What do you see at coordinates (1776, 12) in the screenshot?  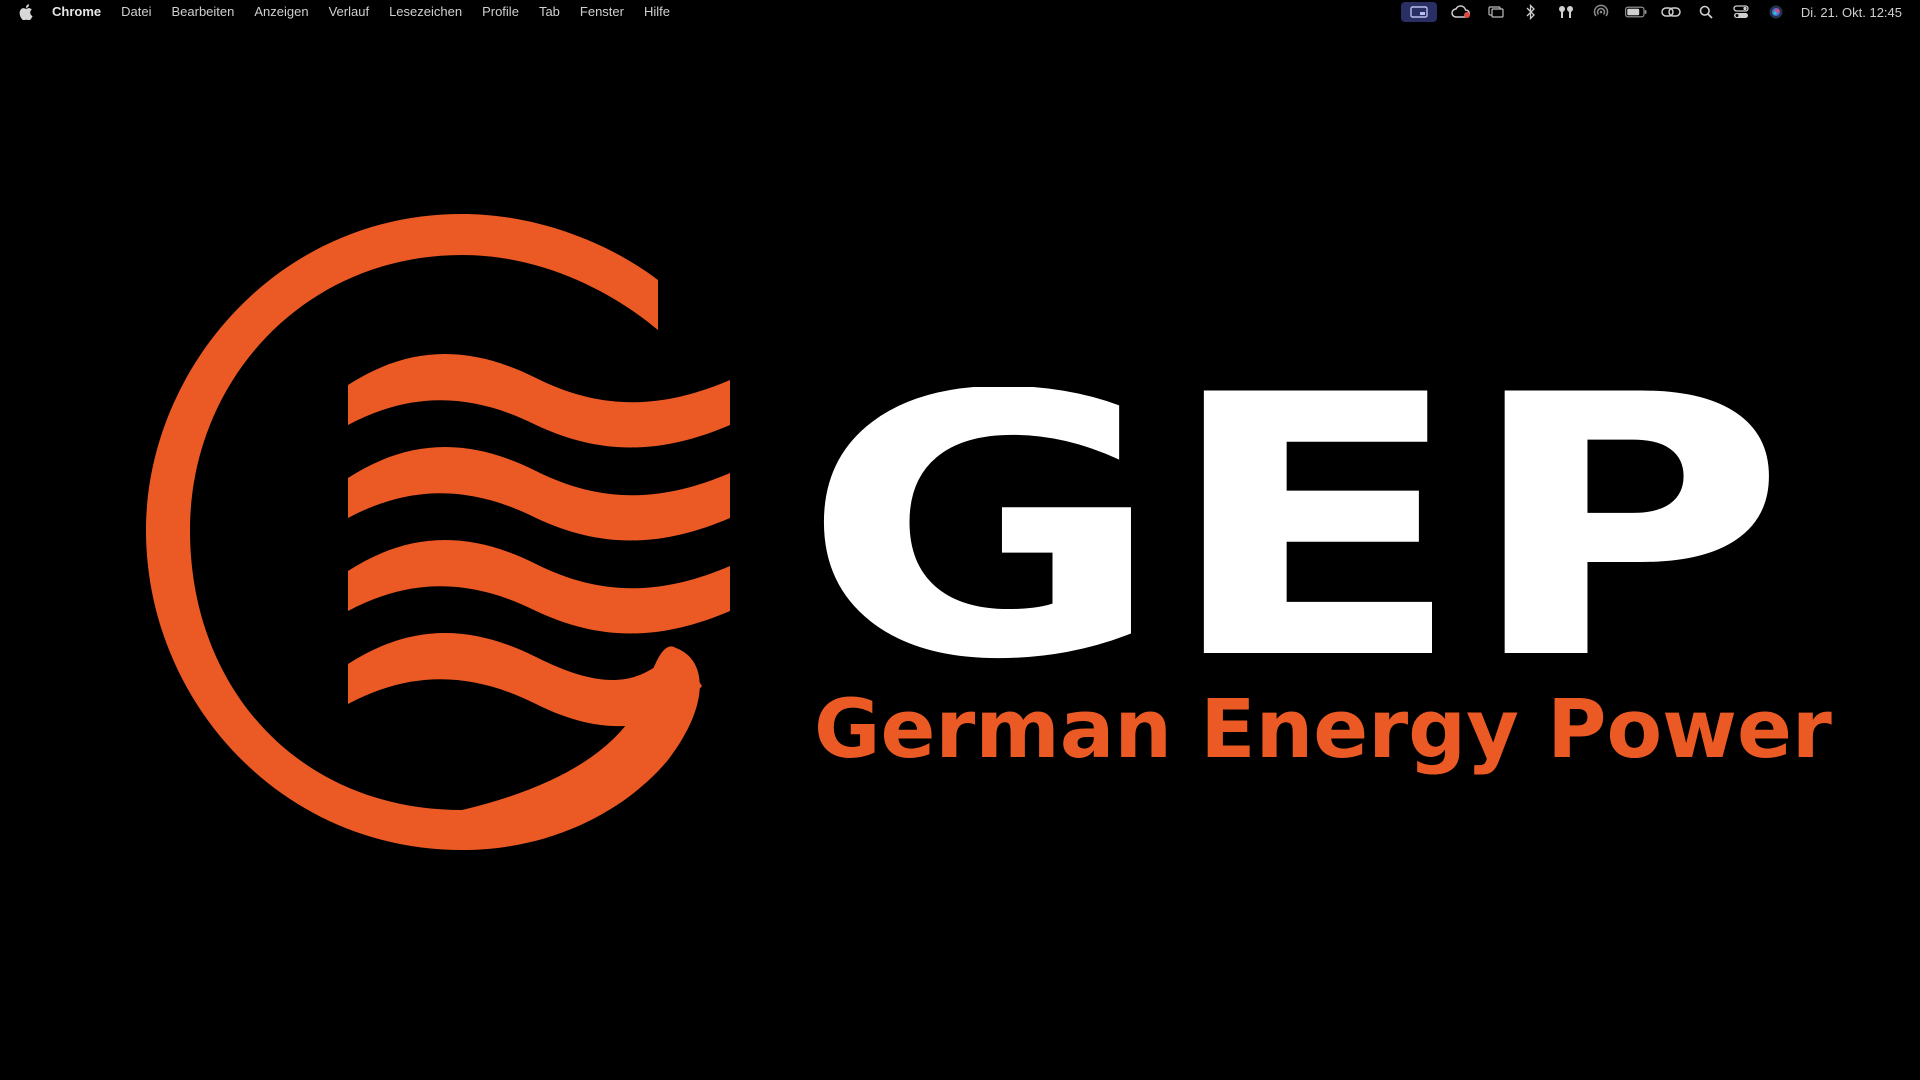 I see `siri-icon` at bounding box center [1776, 12].